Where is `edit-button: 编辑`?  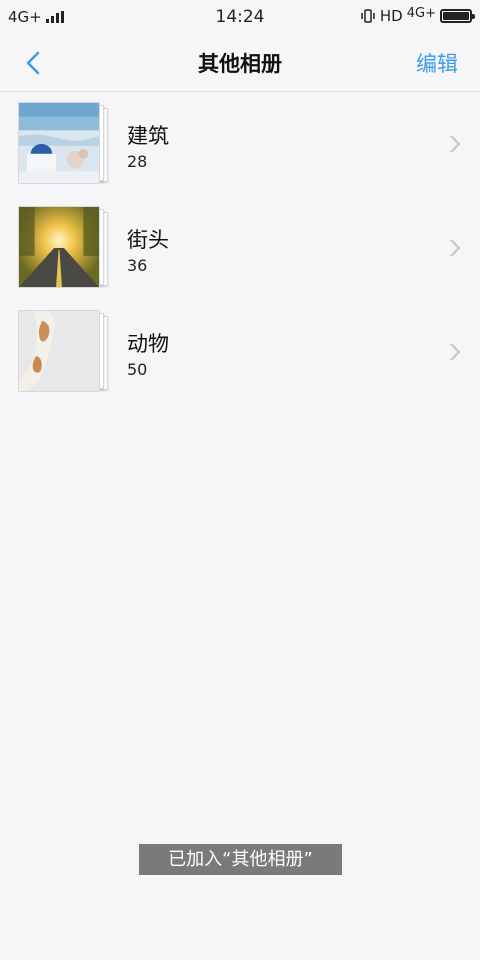 edit-button: 编辑 is located at coordinates (437, 63).